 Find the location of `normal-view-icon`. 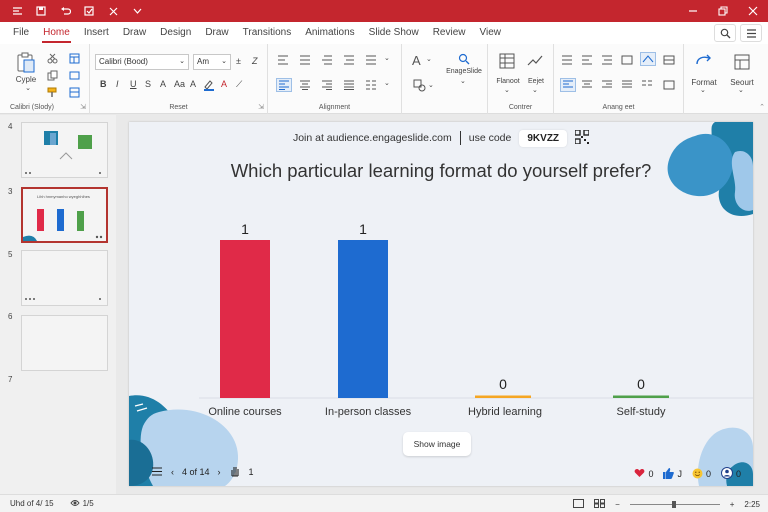

normal-view-icon is located at coordinates (579, 504).